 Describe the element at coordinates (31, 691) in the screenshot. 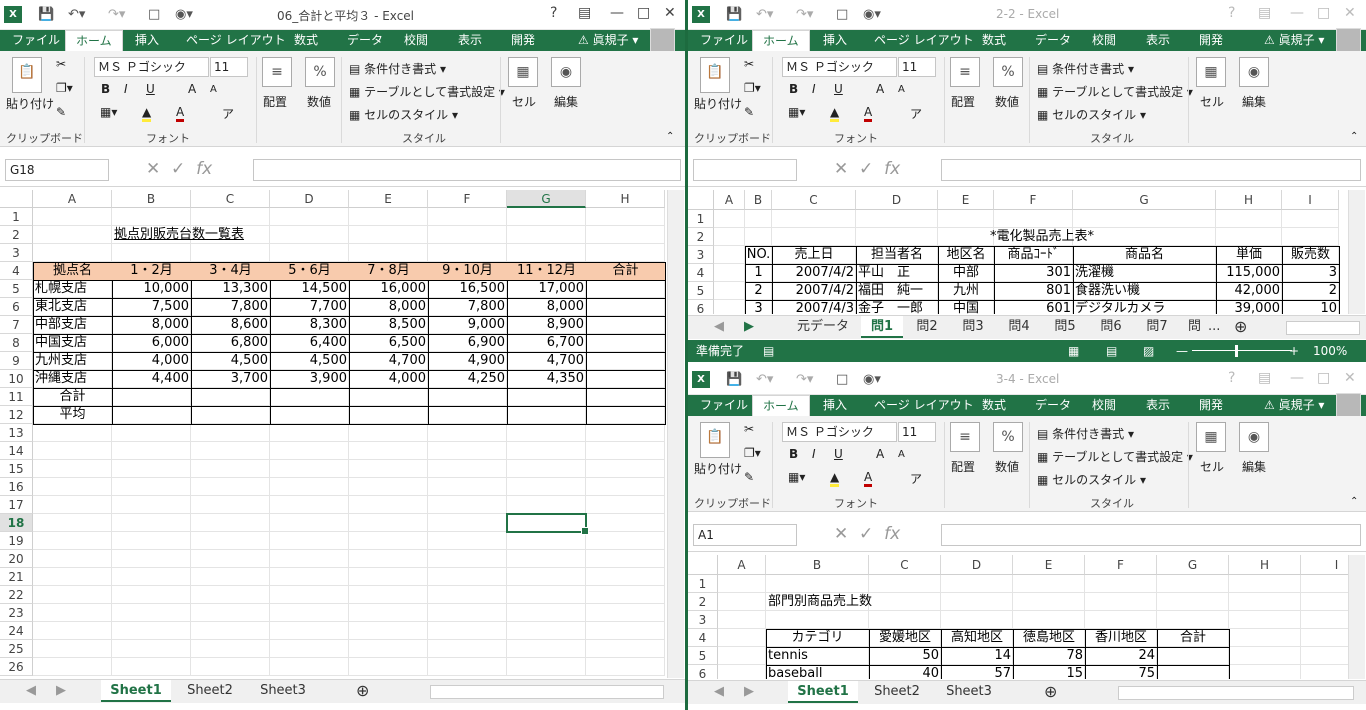

I see `sheet-nav-prev-icon: ◀` at that location.